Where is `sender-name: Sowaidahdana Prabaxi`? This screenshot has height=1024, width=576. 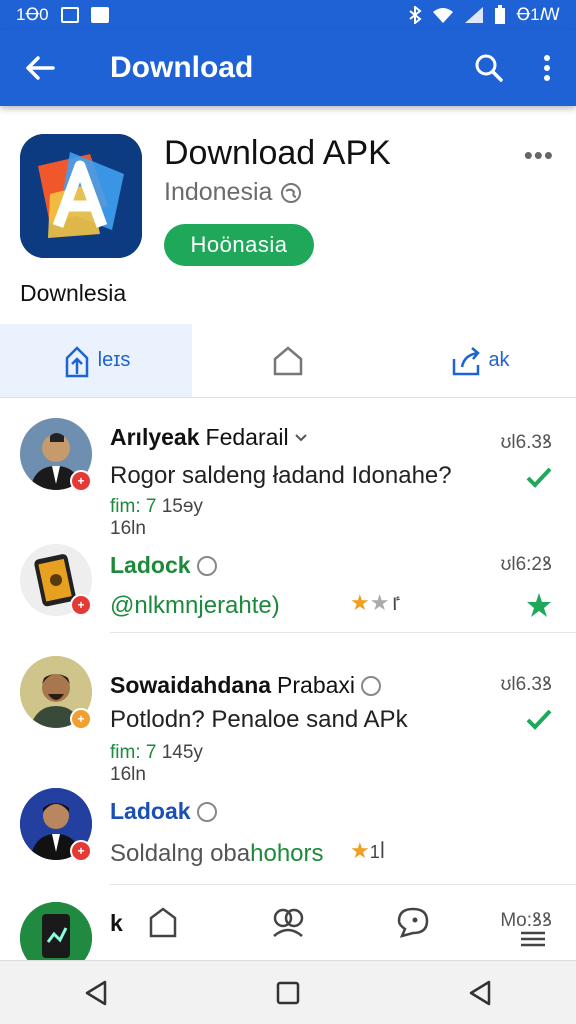
sender-name: Sowaidahdana Prabaxi is located at coordinates (246, 685).